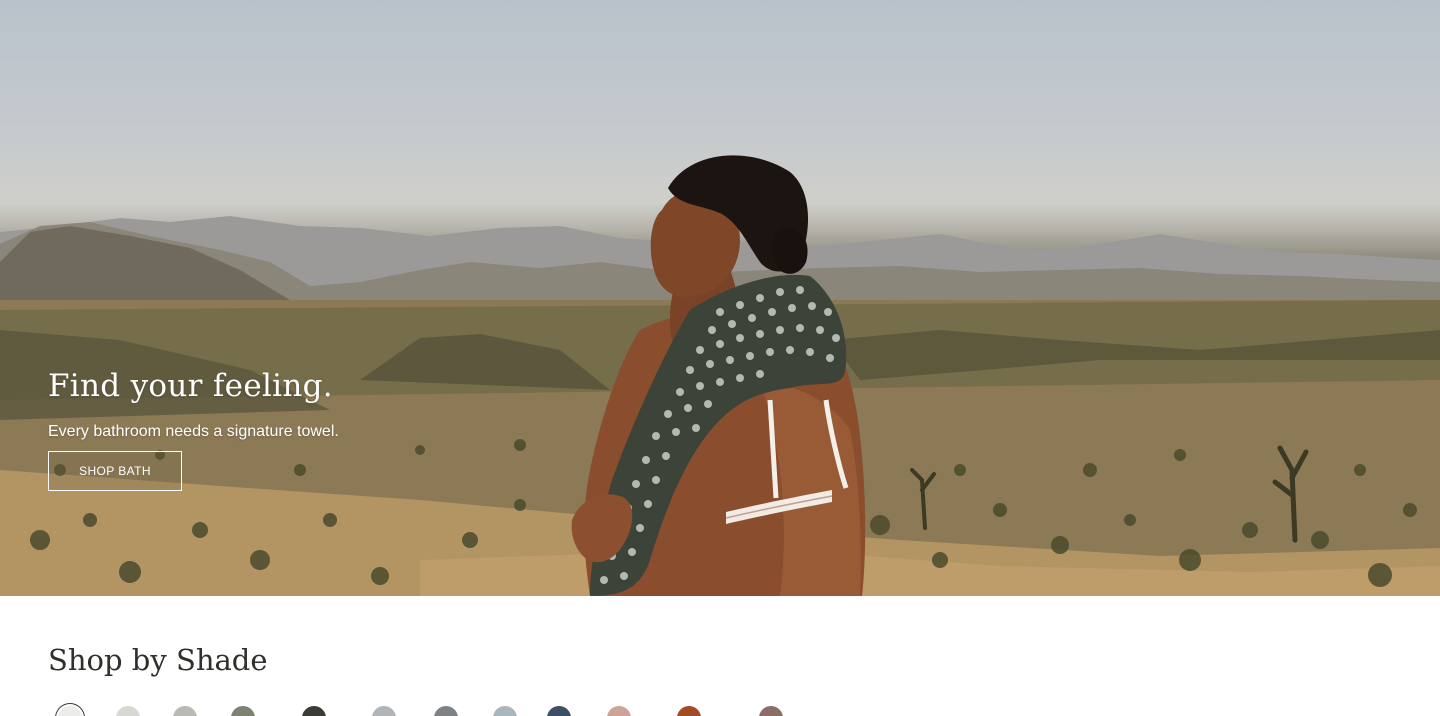 The width and height of the screenshot is (1440, 716). I want to click on shop-by-shade-title: Shop by Shade, so click(158, 660).